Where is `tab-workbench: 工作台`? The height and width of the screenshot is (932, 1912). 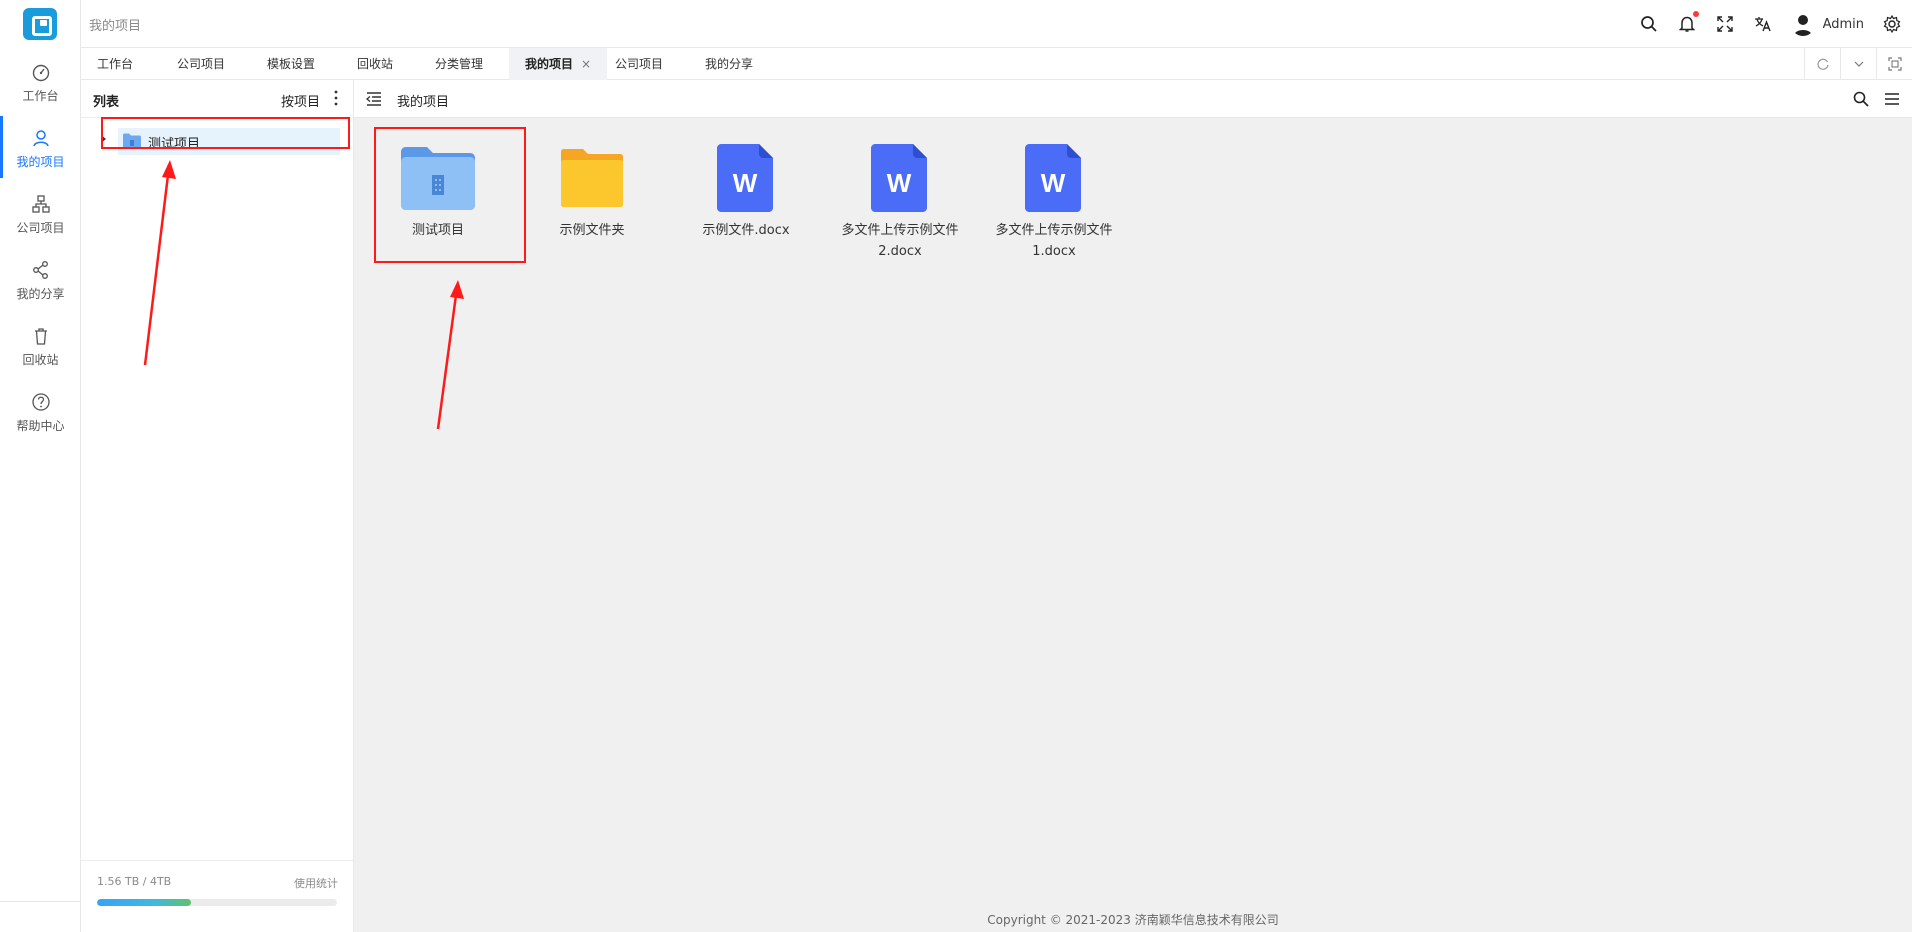
tab-workbench: 工作台 is located at coordinates (115, 64).